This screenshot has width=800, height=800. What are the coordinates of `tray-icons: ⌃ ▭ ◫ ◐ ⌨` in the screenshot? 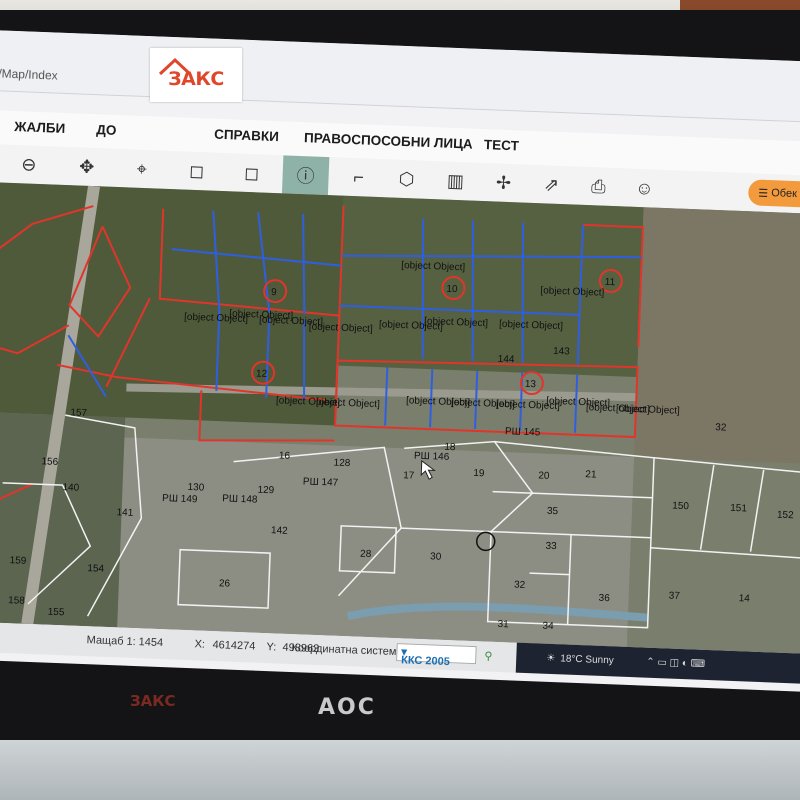 It's located at (675, 663).